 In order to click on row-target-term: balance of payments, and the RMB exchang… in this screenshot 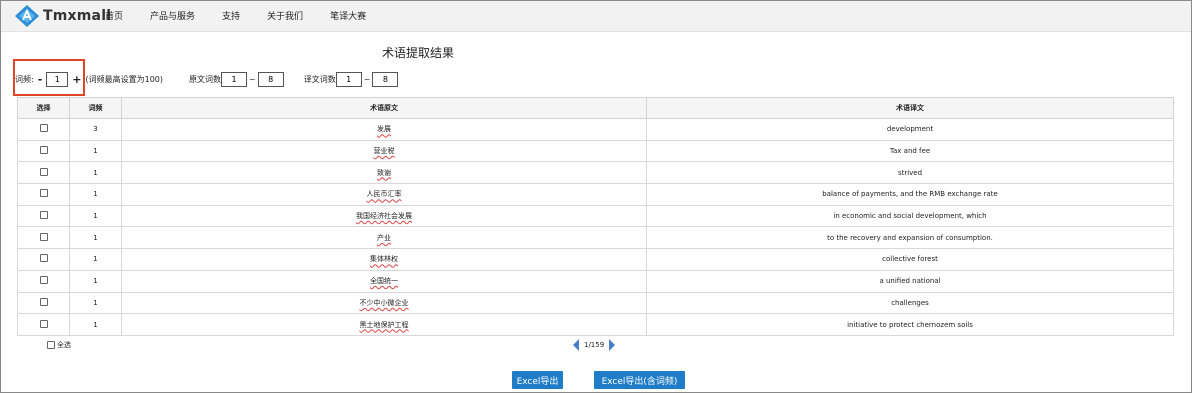, I will do `click(910, 194)`.